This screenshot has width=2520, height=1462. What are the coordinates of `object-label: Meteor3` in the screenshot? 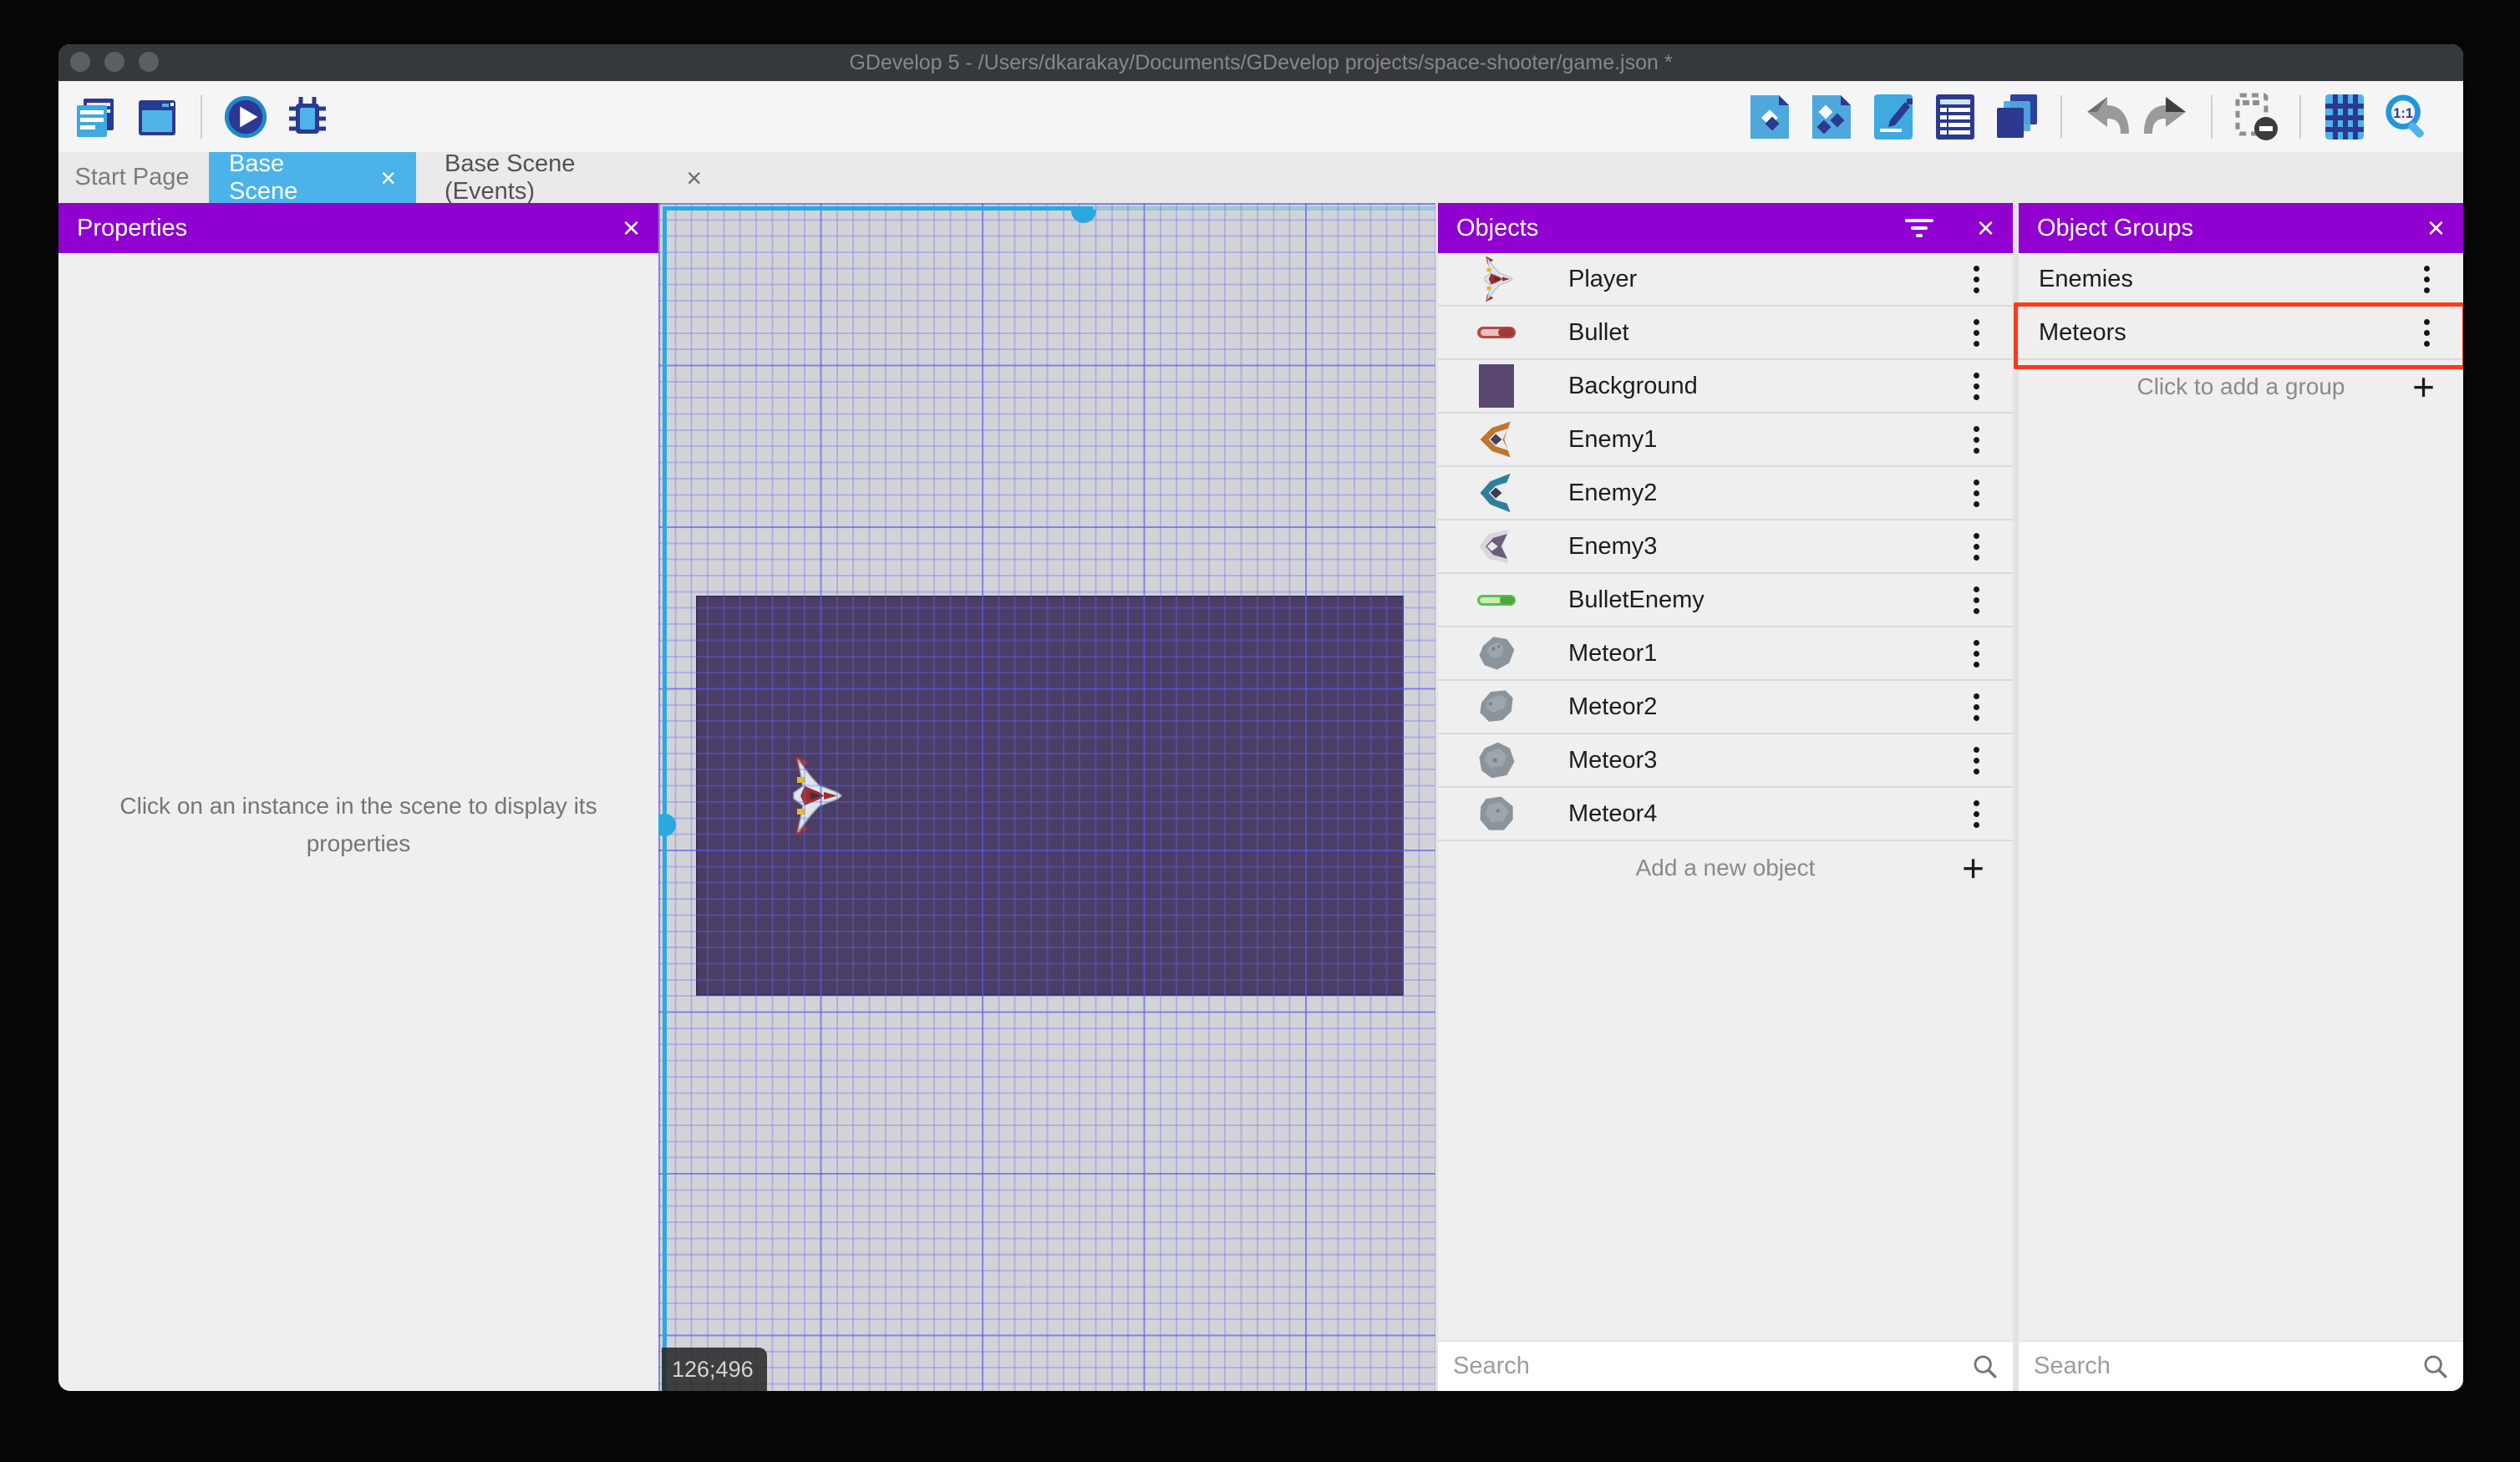 It's located at (1613, 760).